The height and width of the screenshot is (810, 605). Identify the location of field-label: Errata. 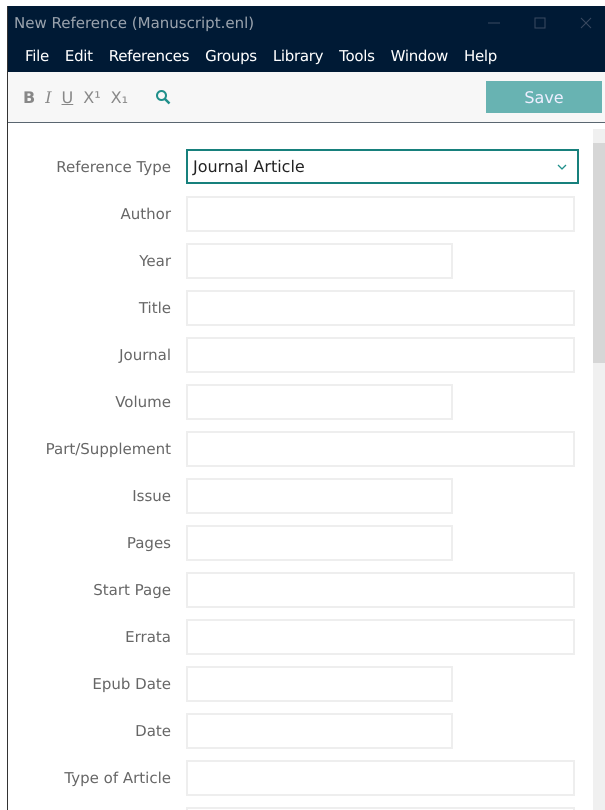
(147, 637).